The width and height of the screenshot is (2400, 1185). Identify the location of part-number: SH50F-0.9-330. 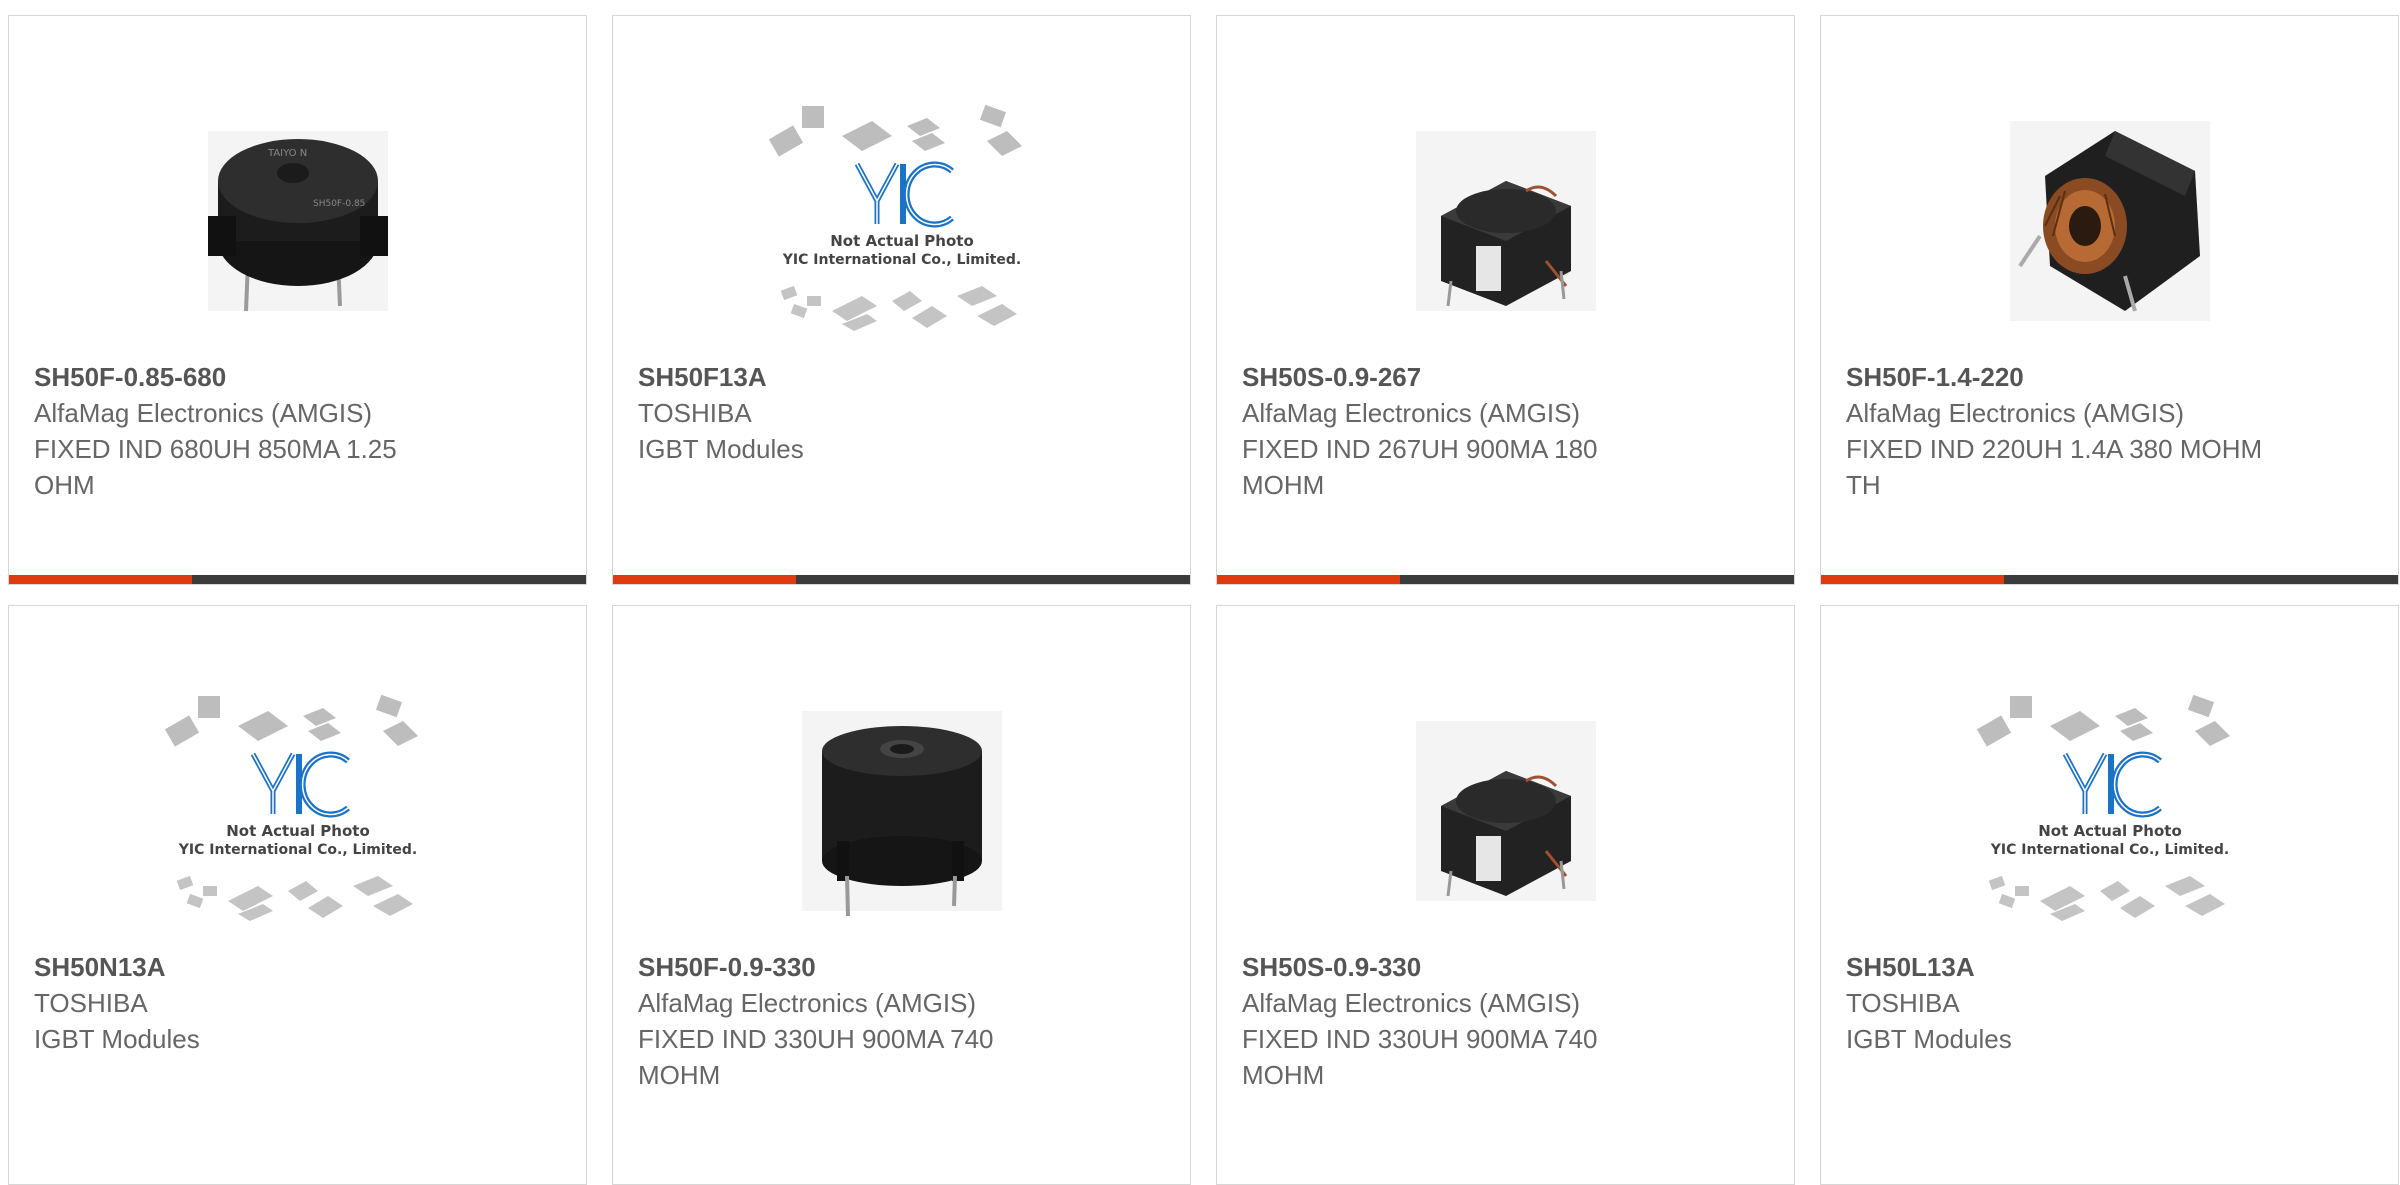
(853, 967).